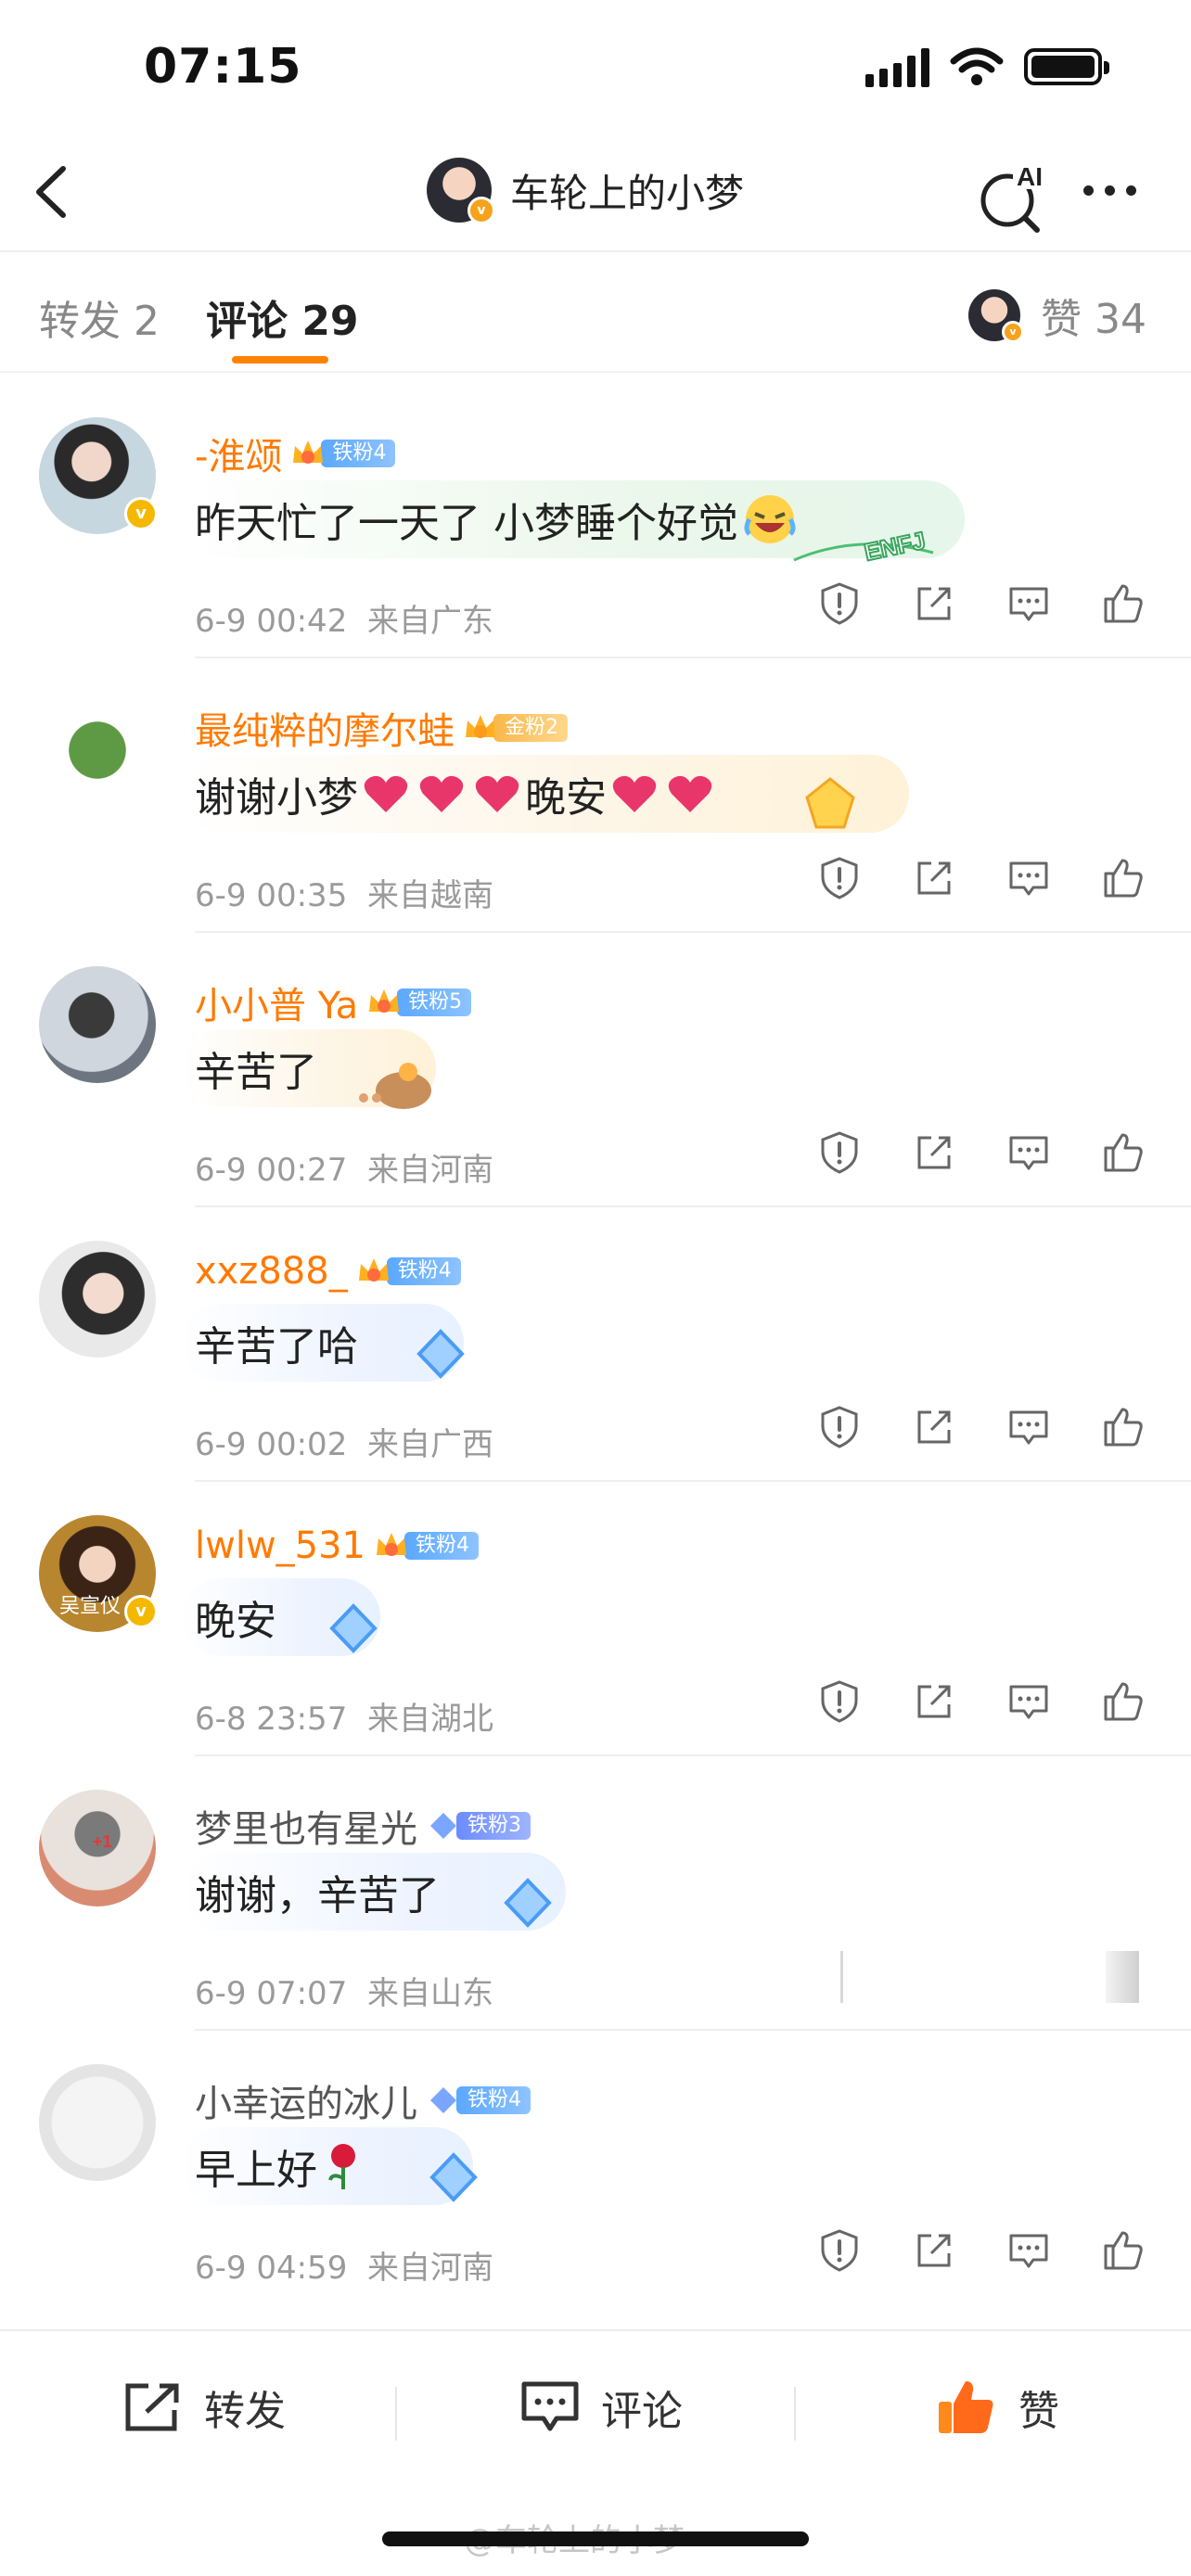 The width and height of the screenshot is (1191, 2576). I want to click on comment-button: 评论, so click(601, 2407).